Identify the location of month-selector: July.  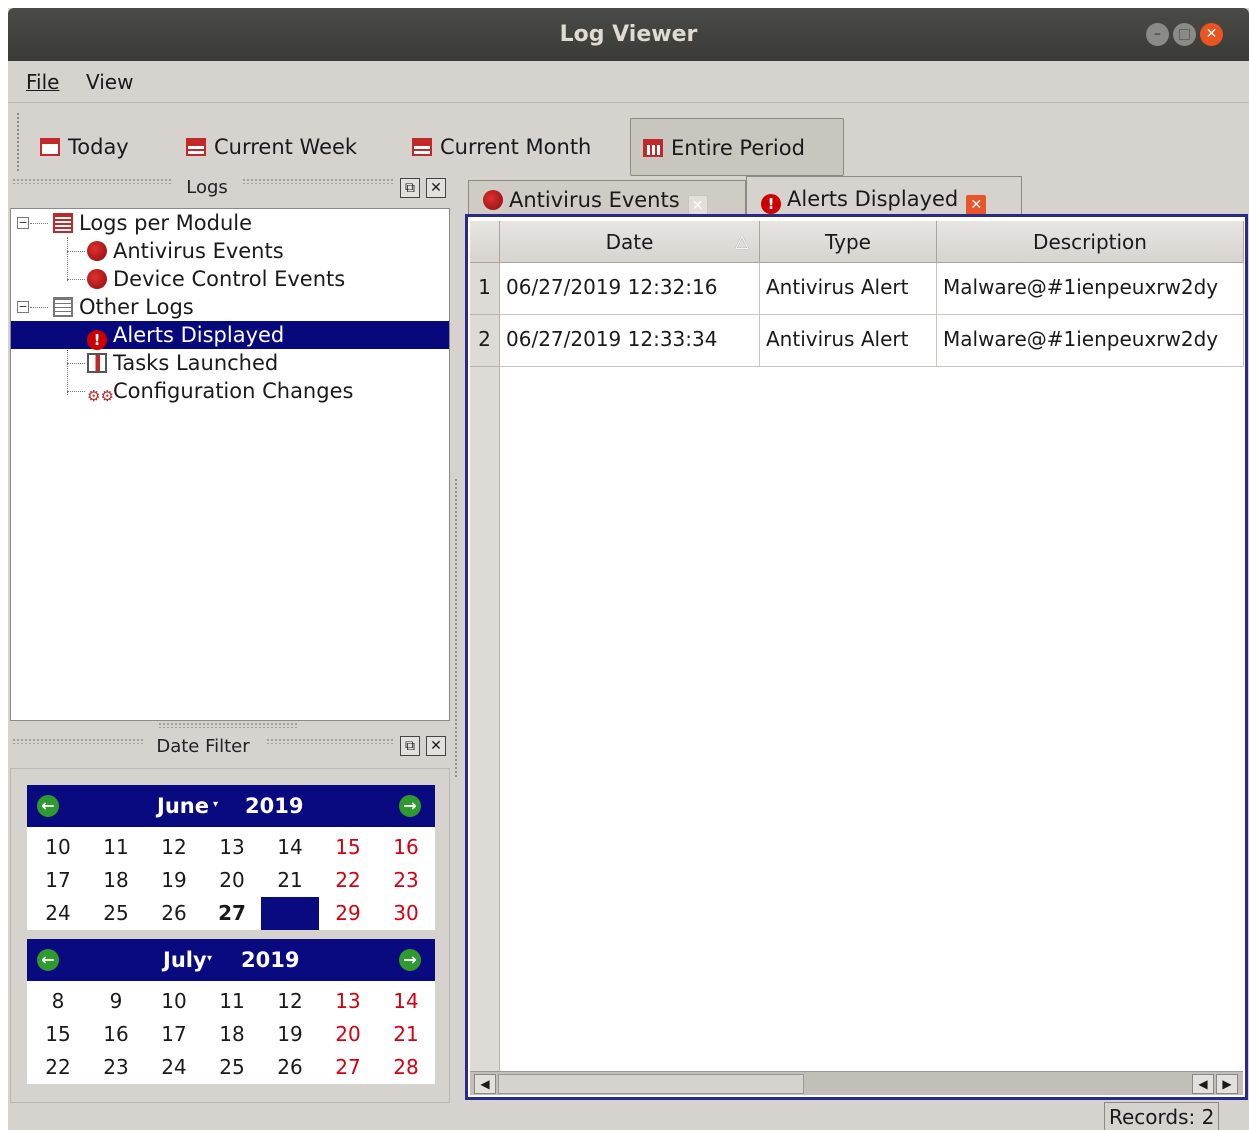
(185, 960).